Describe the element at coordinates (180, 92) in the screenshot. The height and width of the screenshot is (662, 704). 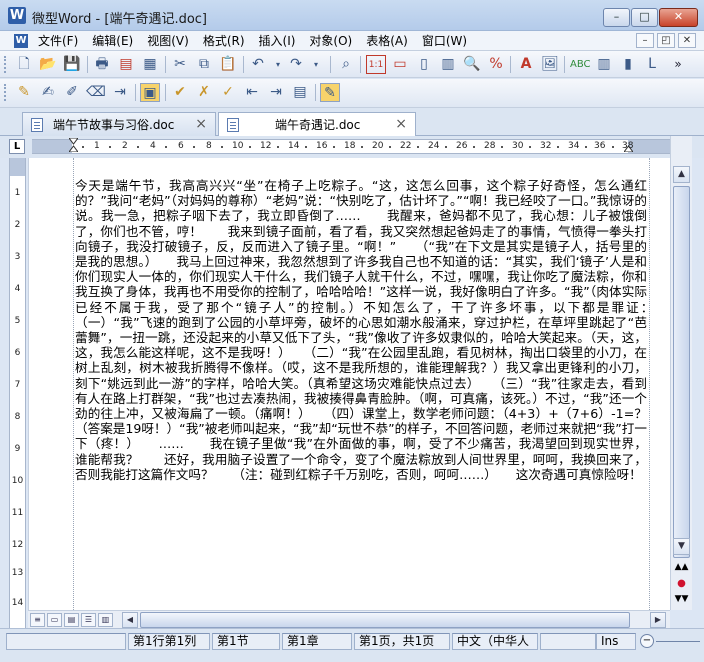
I see `accept-change-icon: ✔` at that location.